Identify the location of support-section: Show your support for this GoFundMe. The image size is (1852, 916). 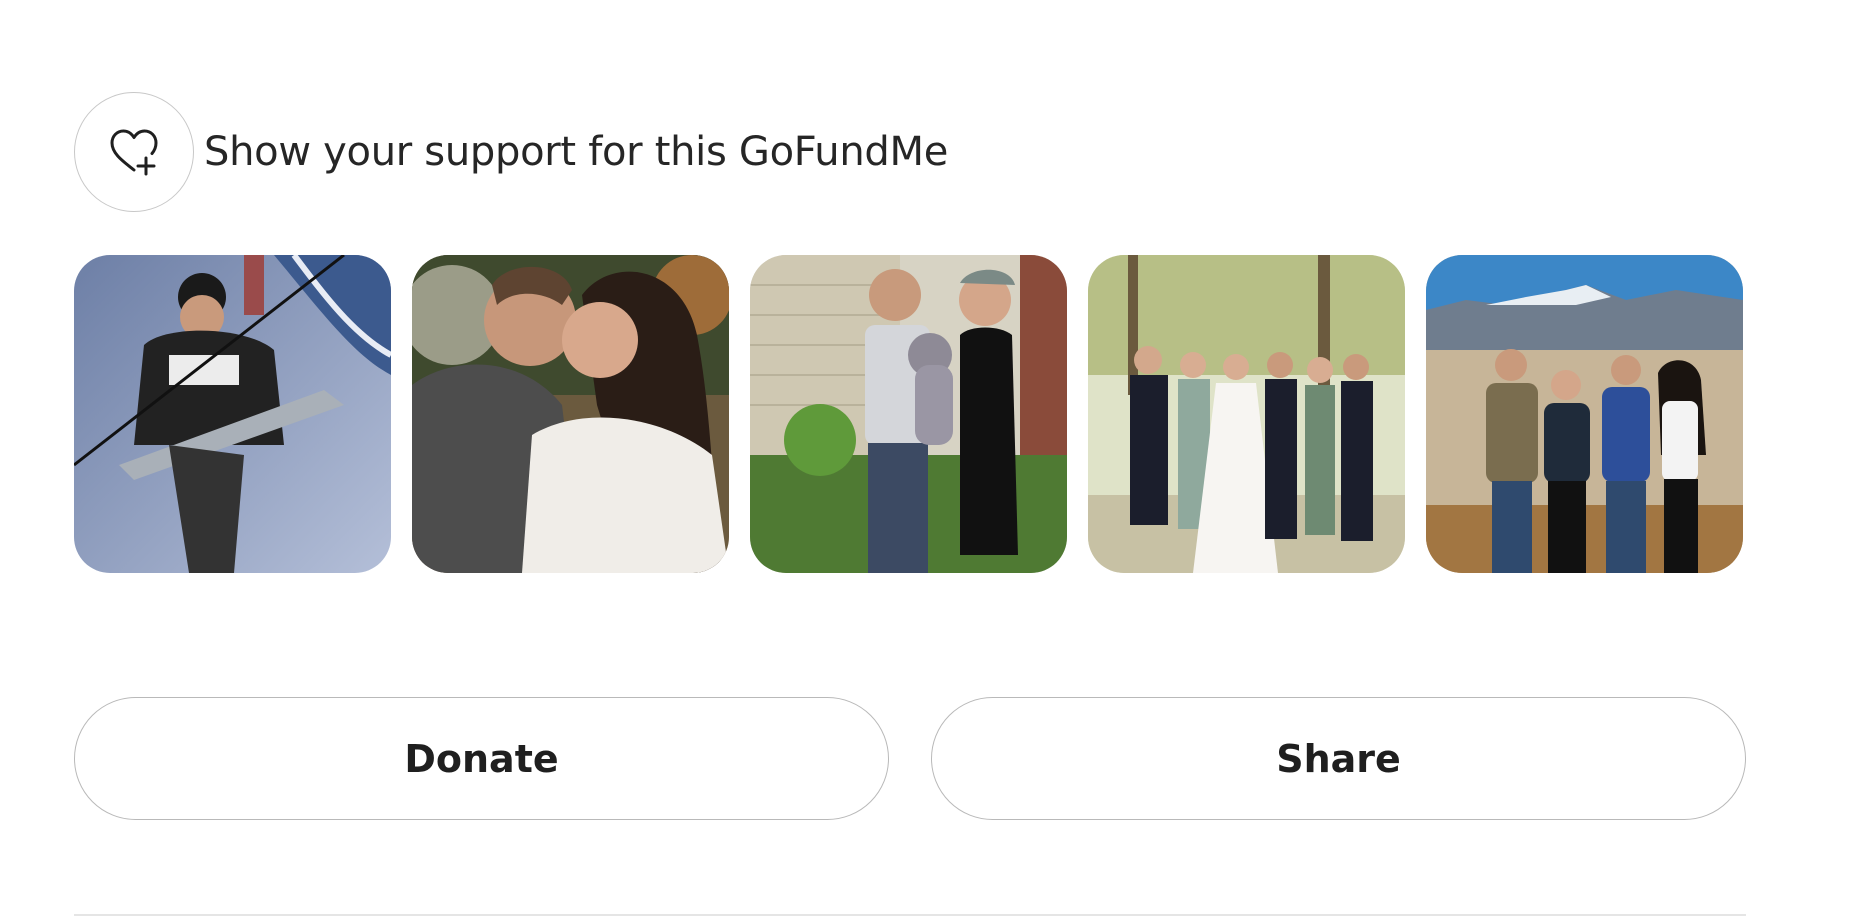
(511, 152).